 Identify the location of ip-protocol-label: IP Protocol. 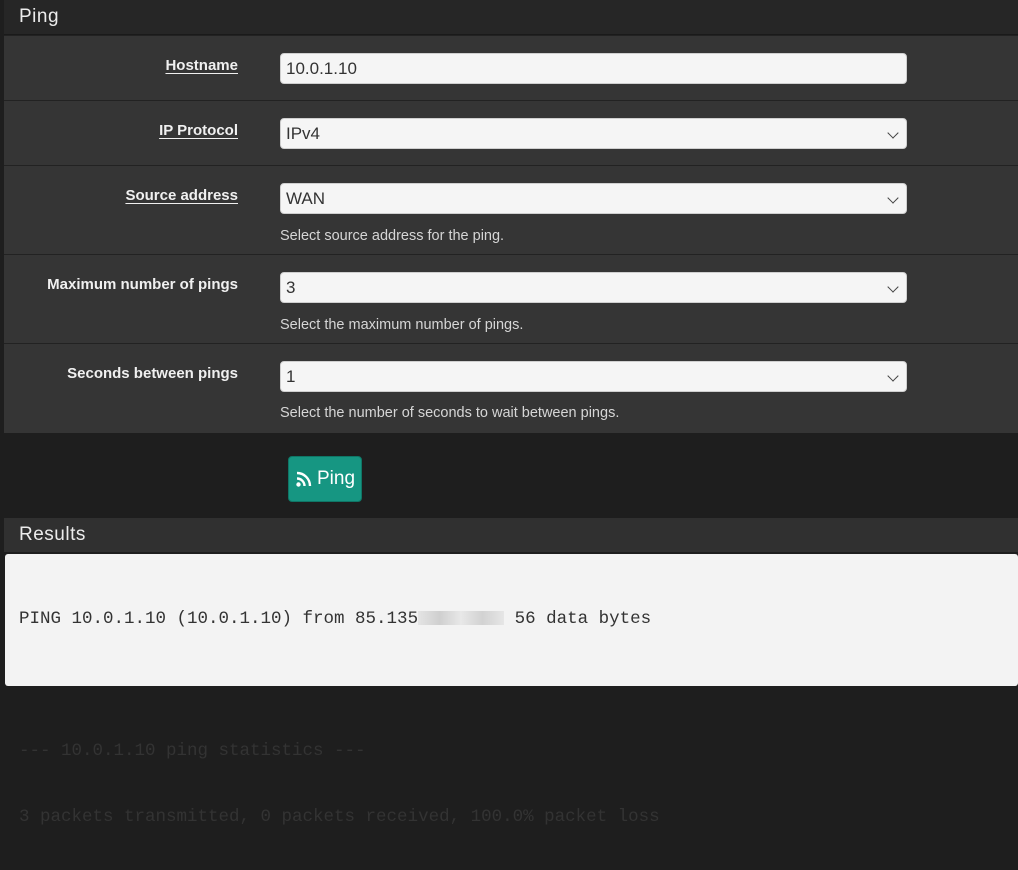
(128, 130).